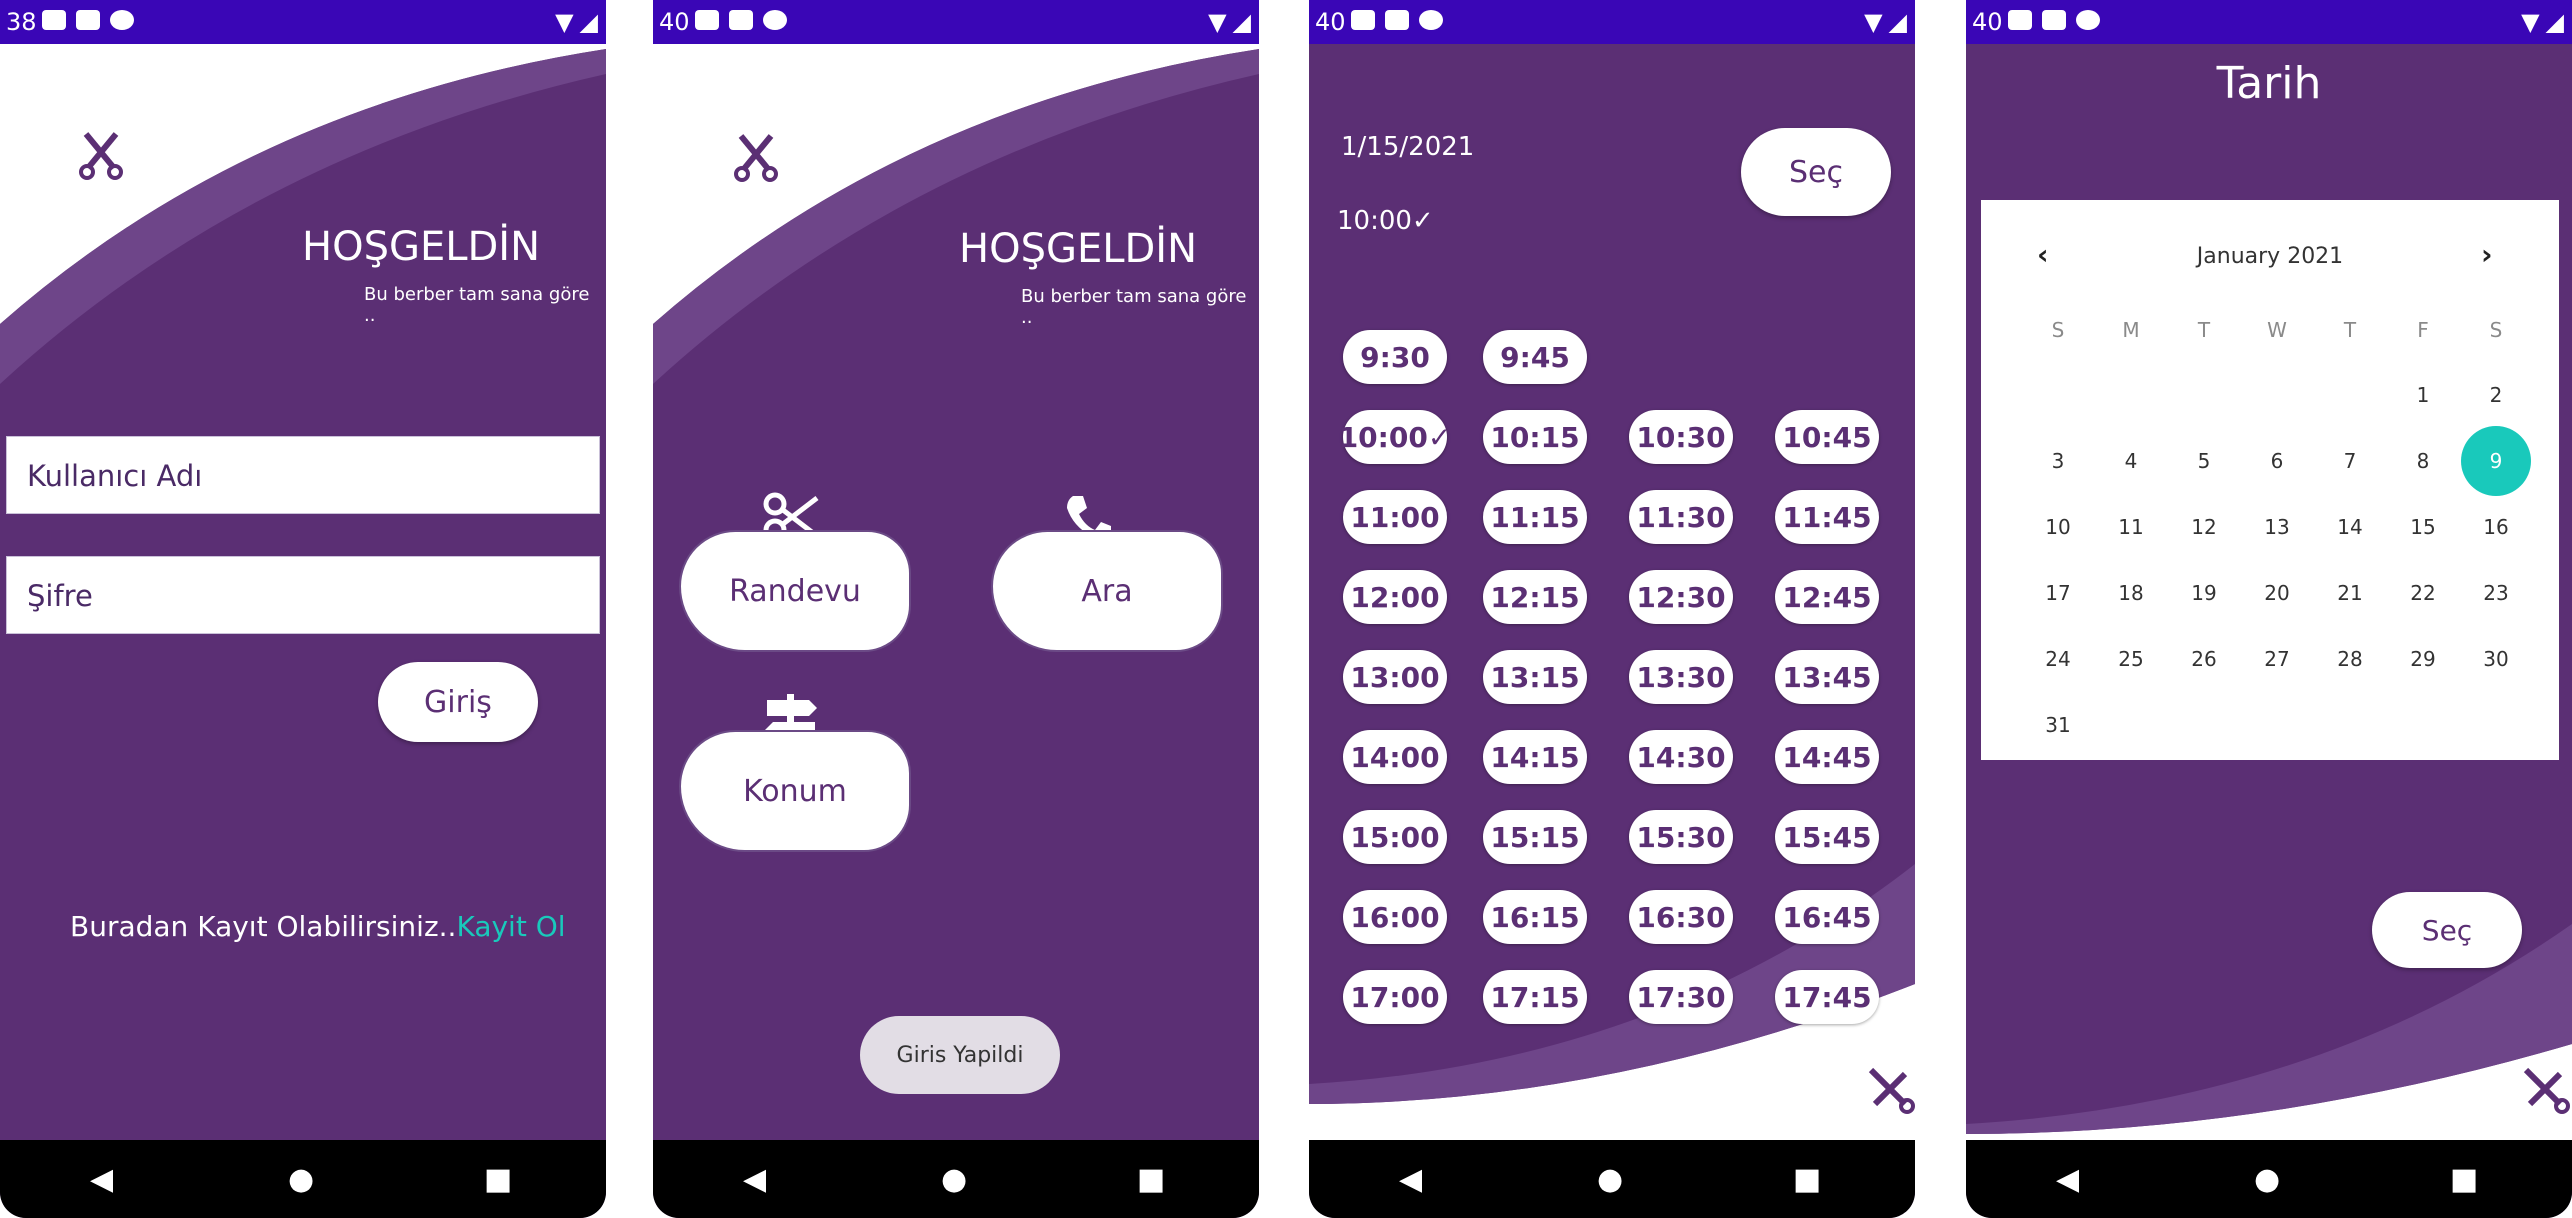 The height and width of the screenshot is (1218, 2572). Describe the element at coordinates (2204, 527) in the screenshot. I see `calendar-day: 12` at that location.